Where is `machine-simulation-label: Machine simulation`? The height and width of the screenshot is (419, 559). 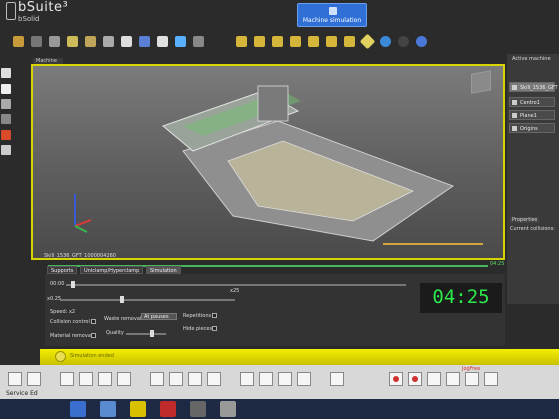 machine-simulation-label: Machine simulation is located at coordinates (332, 20).